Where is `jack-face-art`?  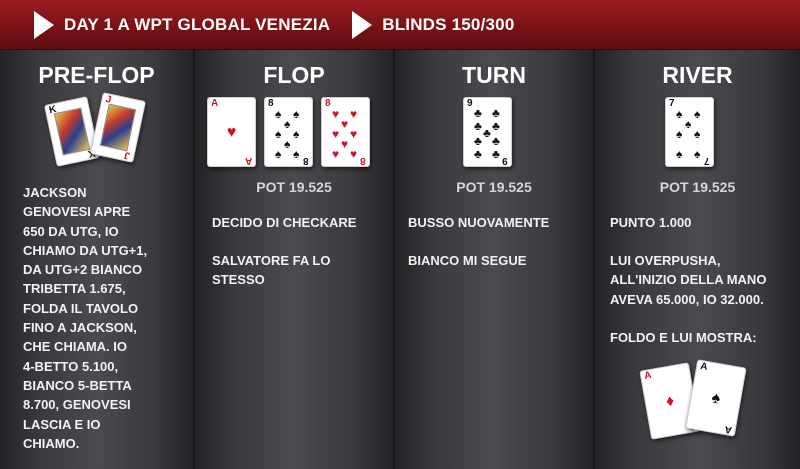 jack-face-art is located at coordinates (118, 127).